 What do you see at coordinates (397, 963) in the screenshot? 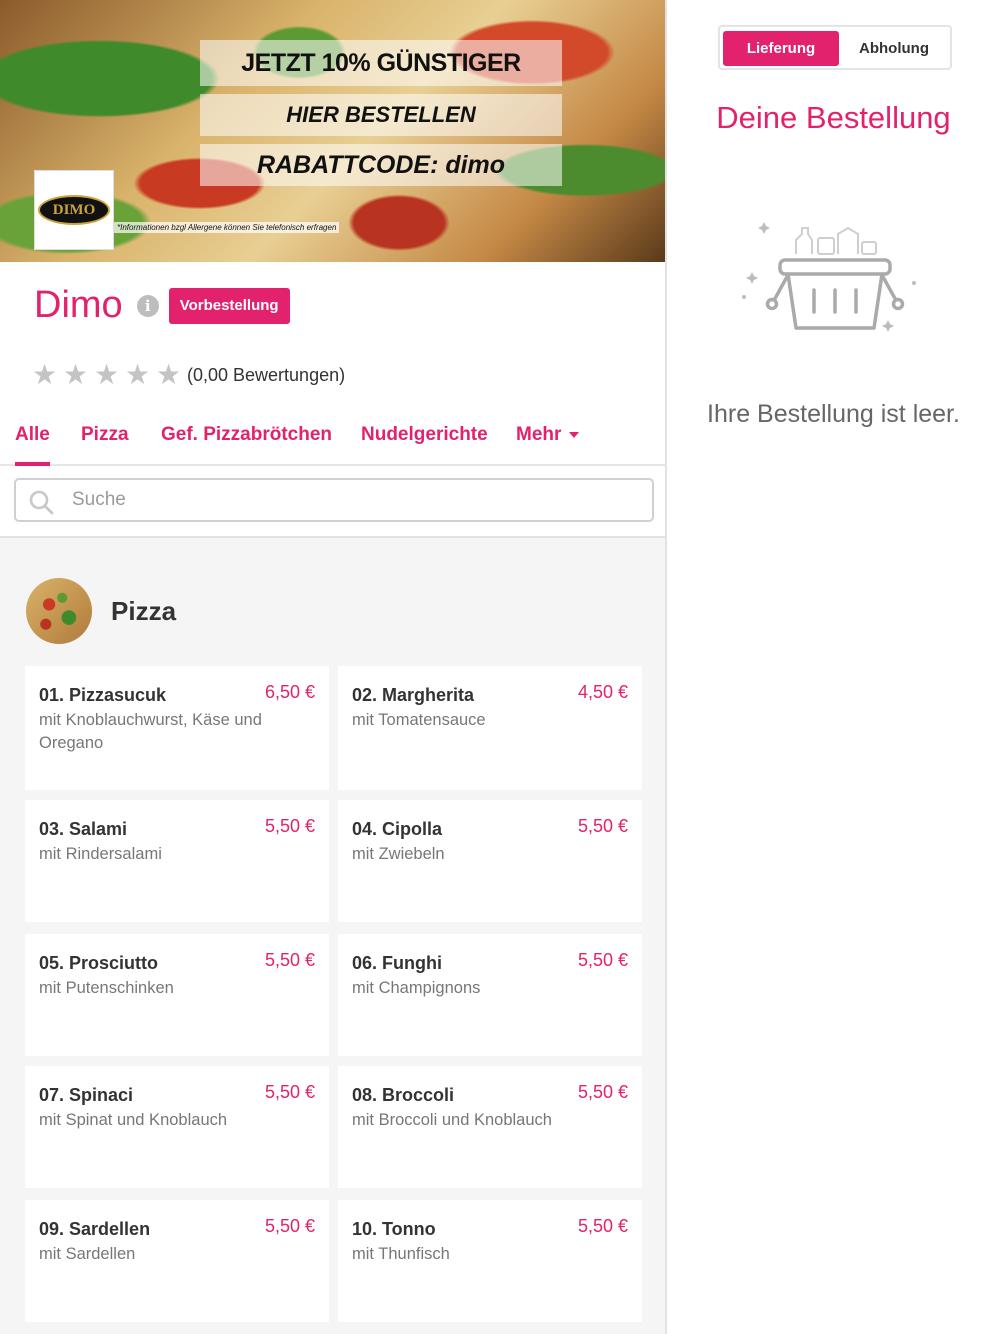
I see `menu-item-name: 06. Funghi` at bounding box center [397, 963].